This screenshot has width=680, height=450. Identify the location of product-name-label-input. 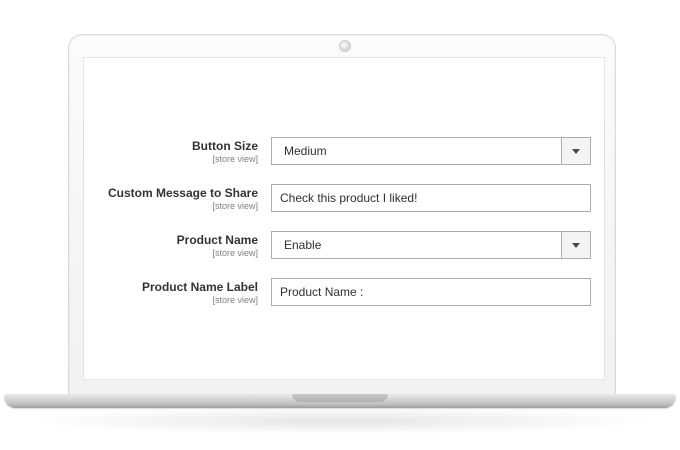
(431, 292).